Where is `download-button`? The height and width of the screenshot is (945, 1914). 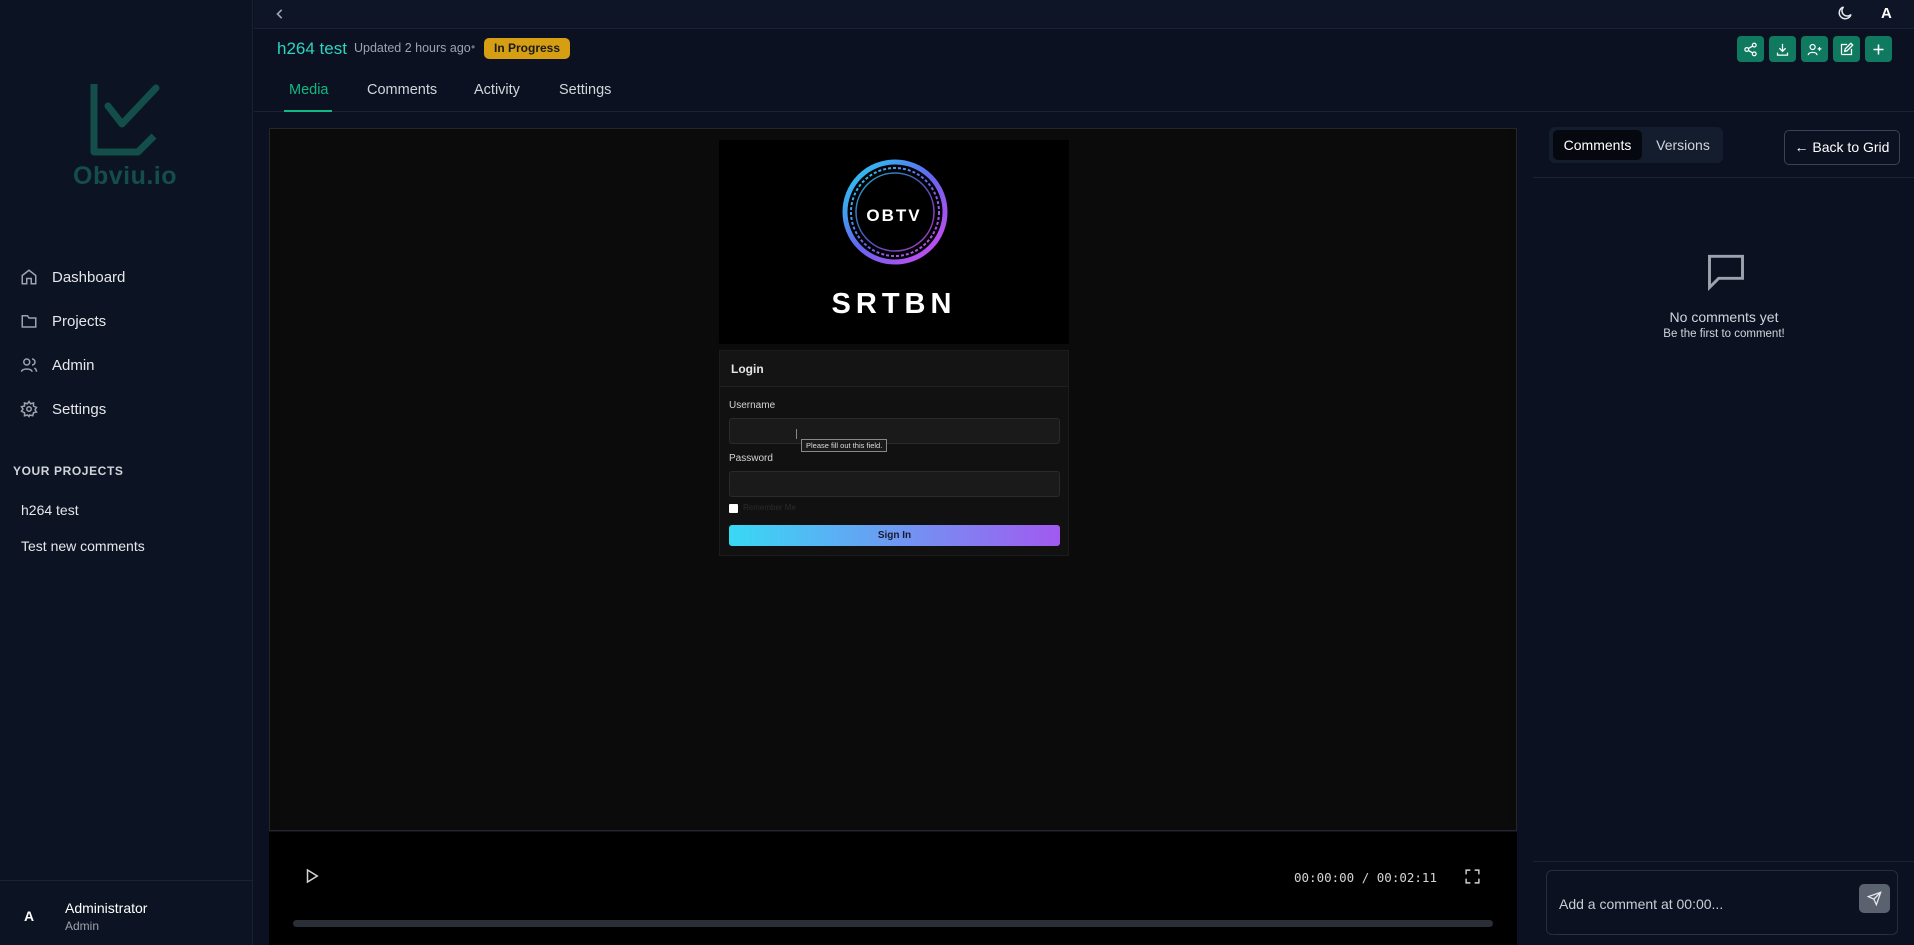
download-button is located at coordinates (1782, 49).